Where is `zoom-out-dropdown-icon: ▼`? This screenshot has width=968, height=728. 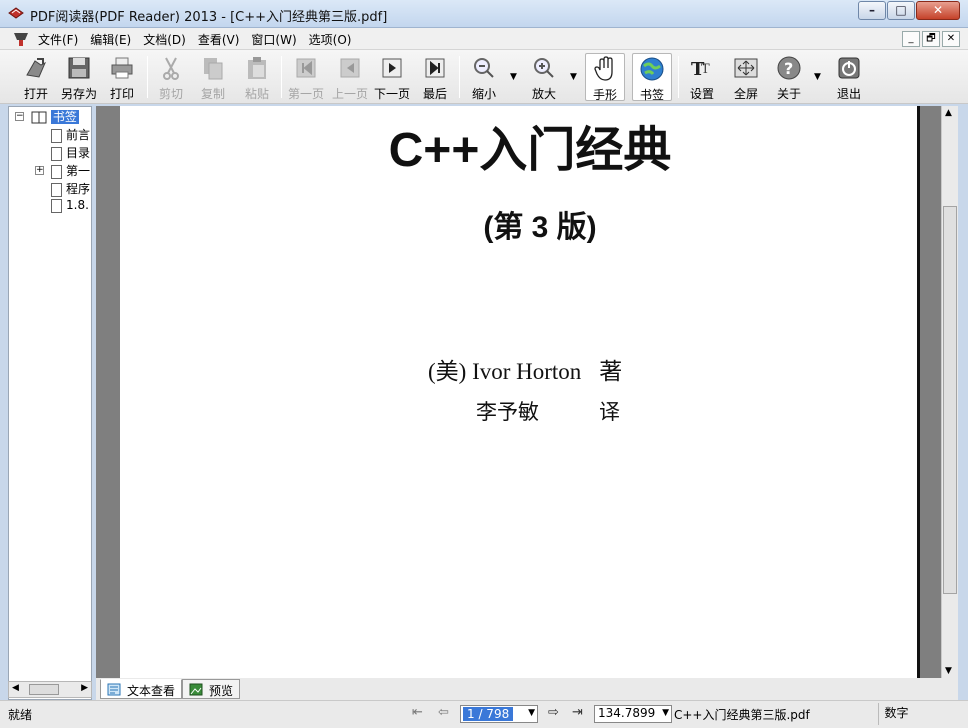
zoom-out-dropdown-icon: ▼ is located at coordinates (513, 77).